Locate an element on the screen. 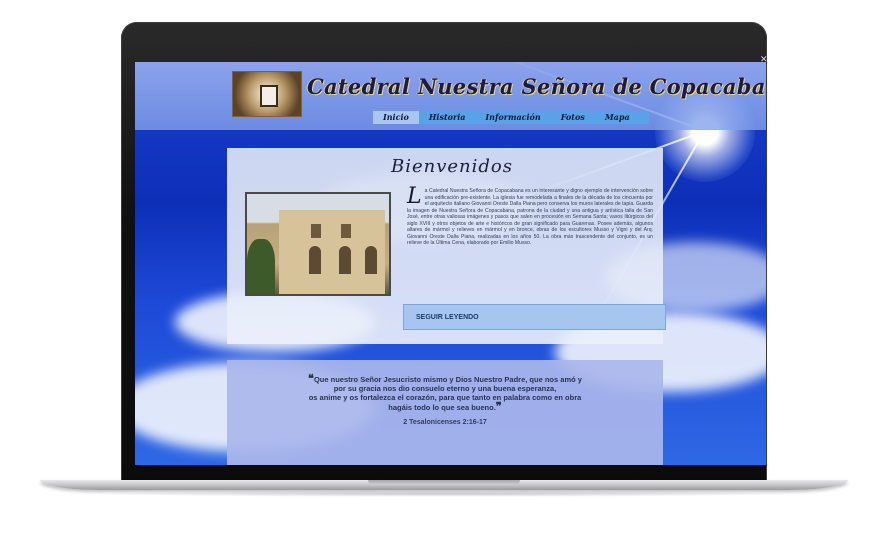 The width and height of the screenshot is (874, 542). close-quote-icon: ❞ is located at coordinates (498, 406).